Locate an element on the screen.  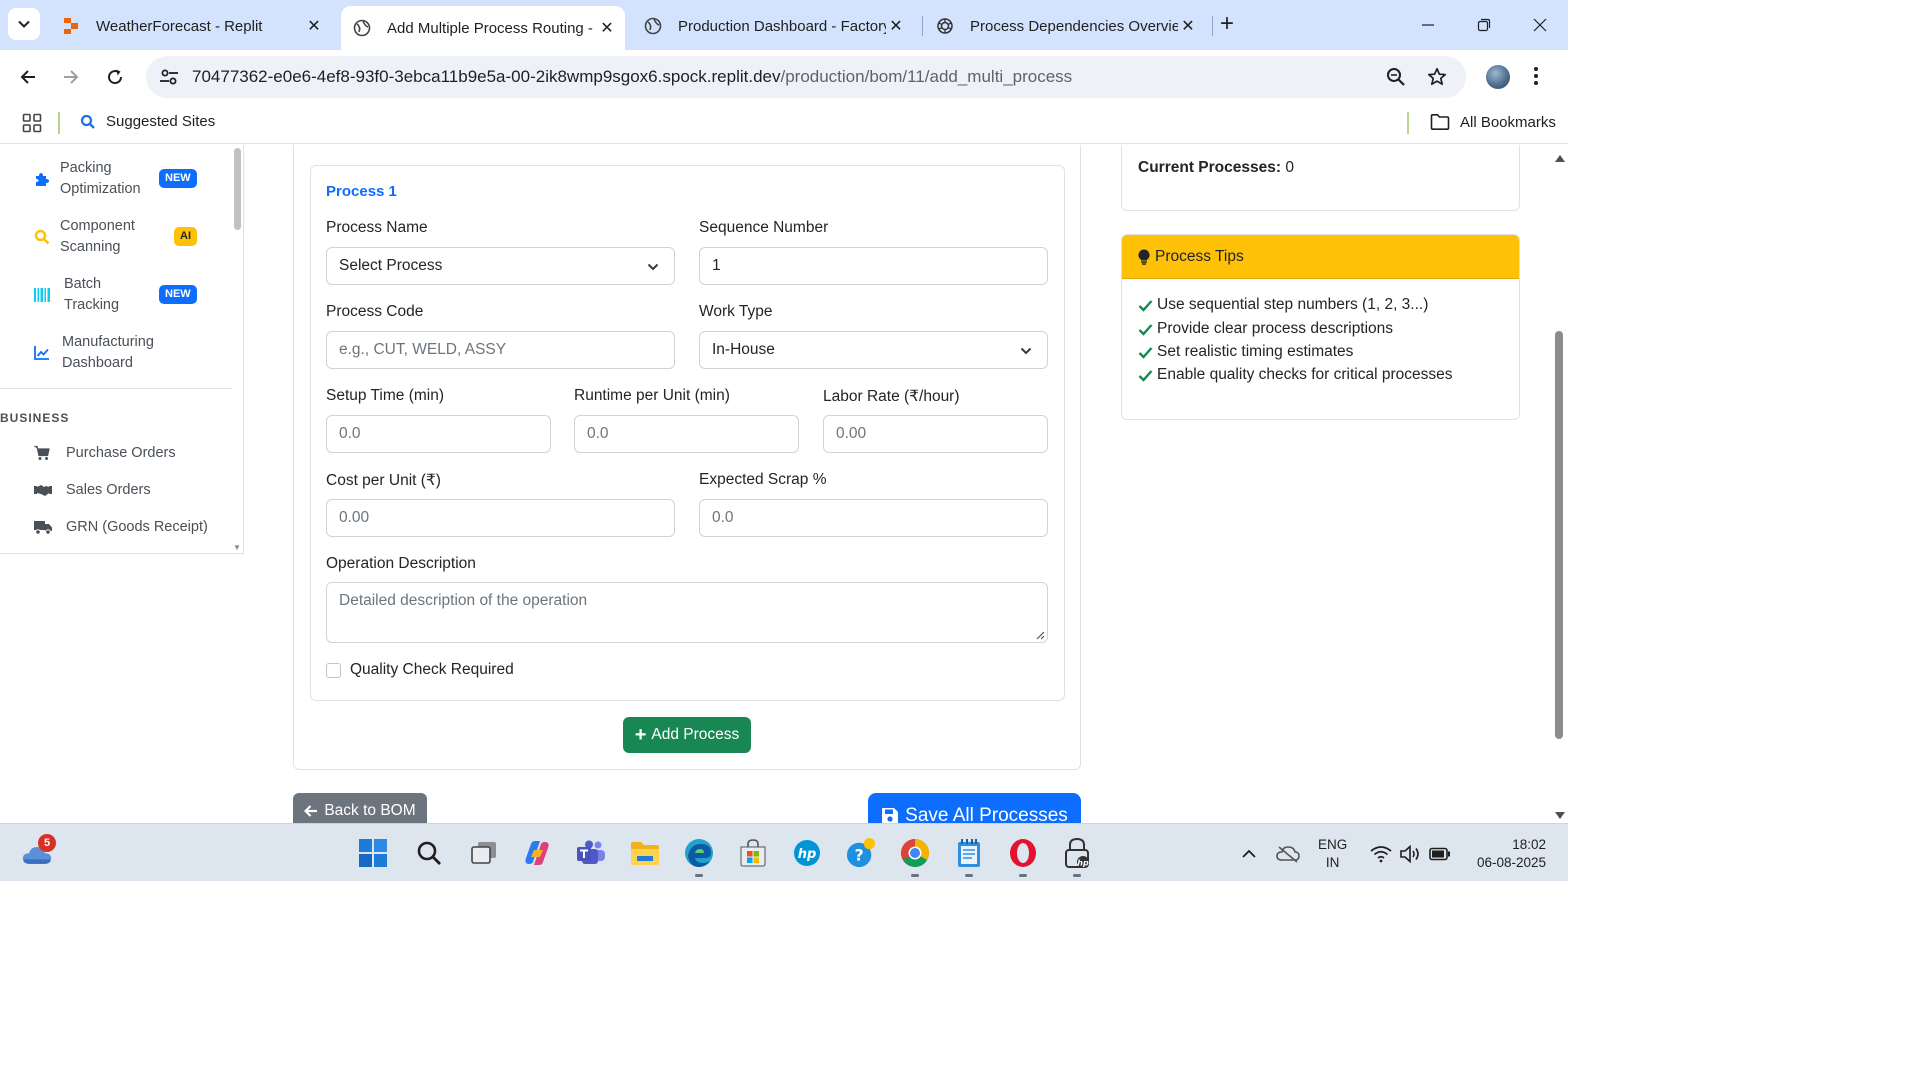
opera-app is located at coordinates (1023, 853).